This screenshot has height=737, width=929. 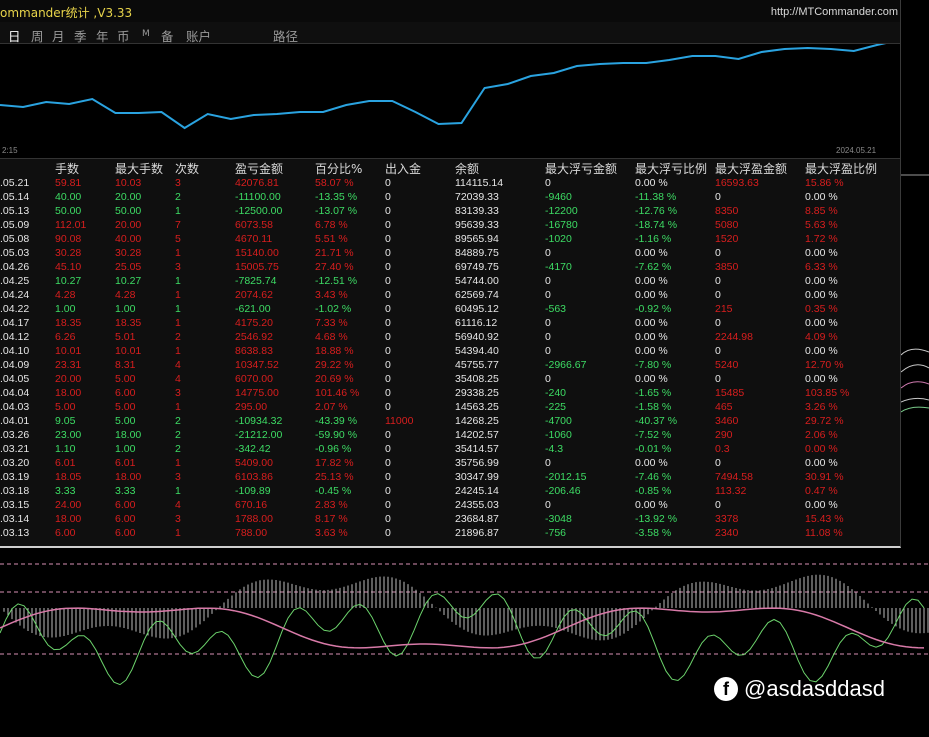 I want to click on row-date: .04.26, so click(x=15, y=267).